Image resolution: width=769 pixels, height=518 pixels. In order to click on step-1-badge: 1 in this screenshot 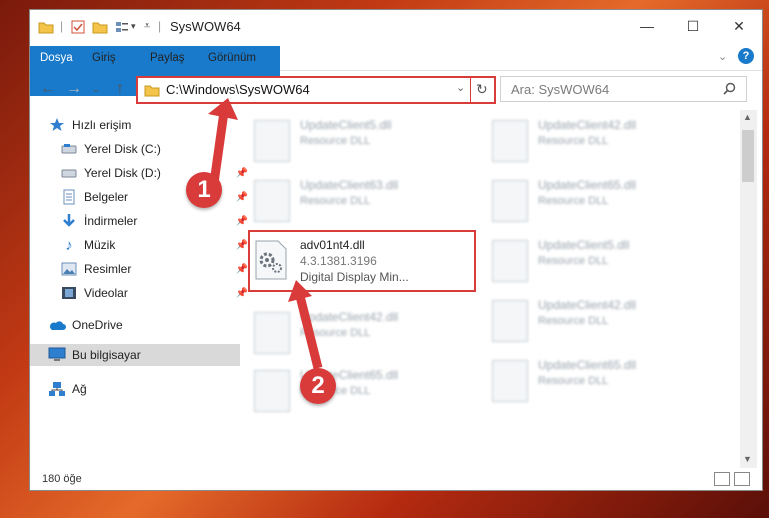, I will do `click(204, 190)`.